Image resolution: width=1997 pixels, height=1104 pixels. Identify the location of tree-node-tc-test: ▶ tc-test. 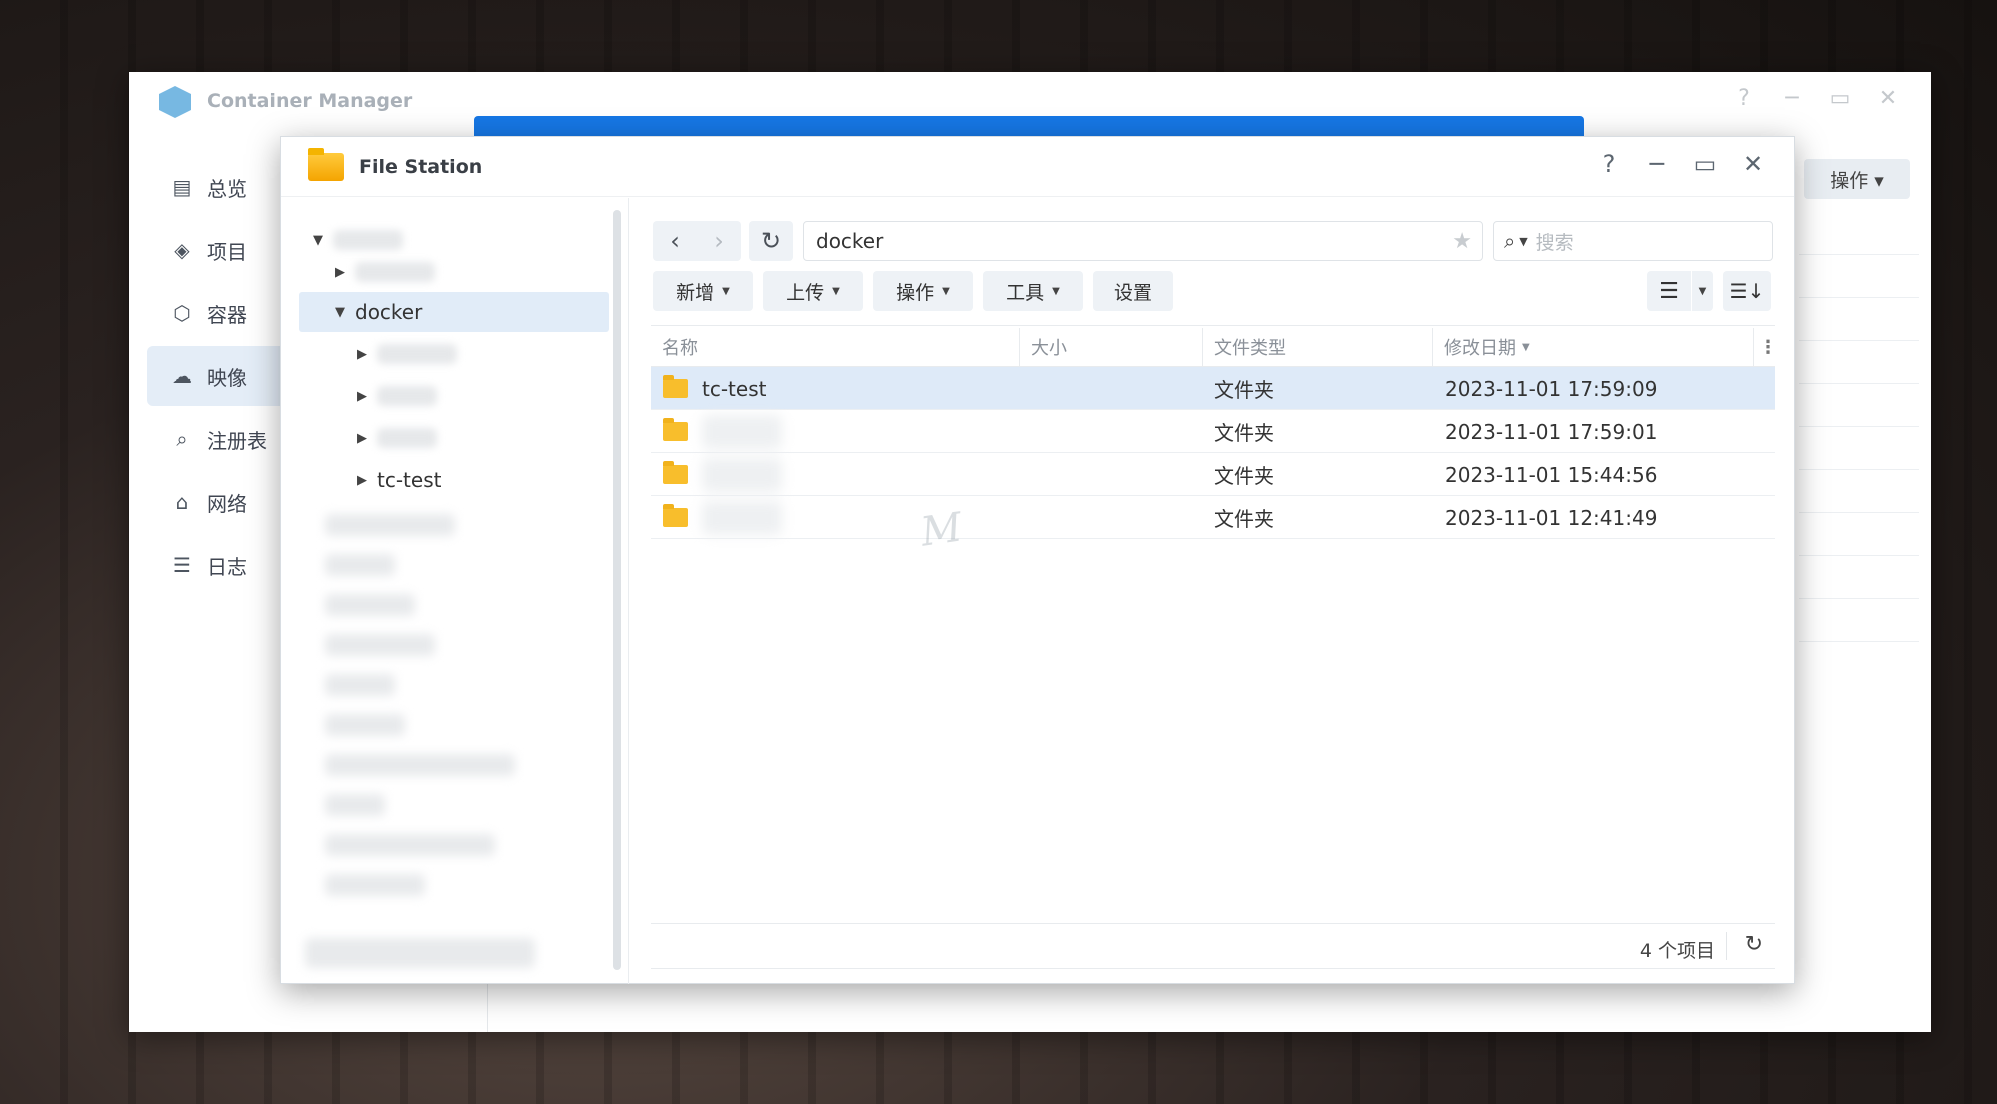
(397, 480).